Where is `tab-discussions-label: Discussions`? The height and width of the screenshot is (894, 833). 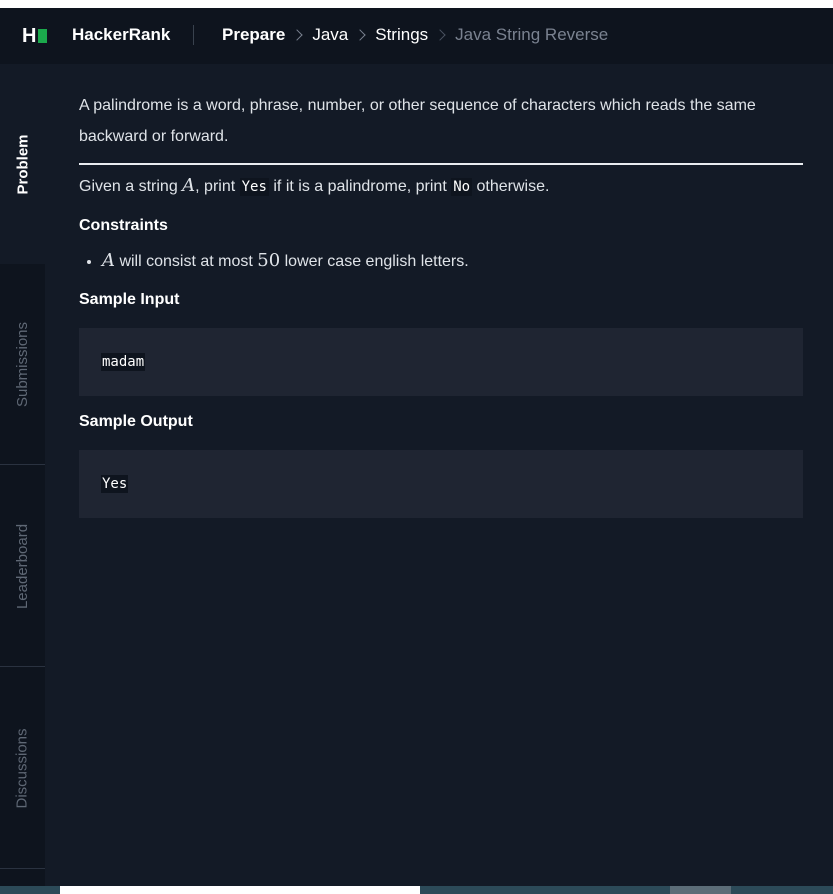 tab-discussions-label: Discussions is located at coordinates (22, 768).